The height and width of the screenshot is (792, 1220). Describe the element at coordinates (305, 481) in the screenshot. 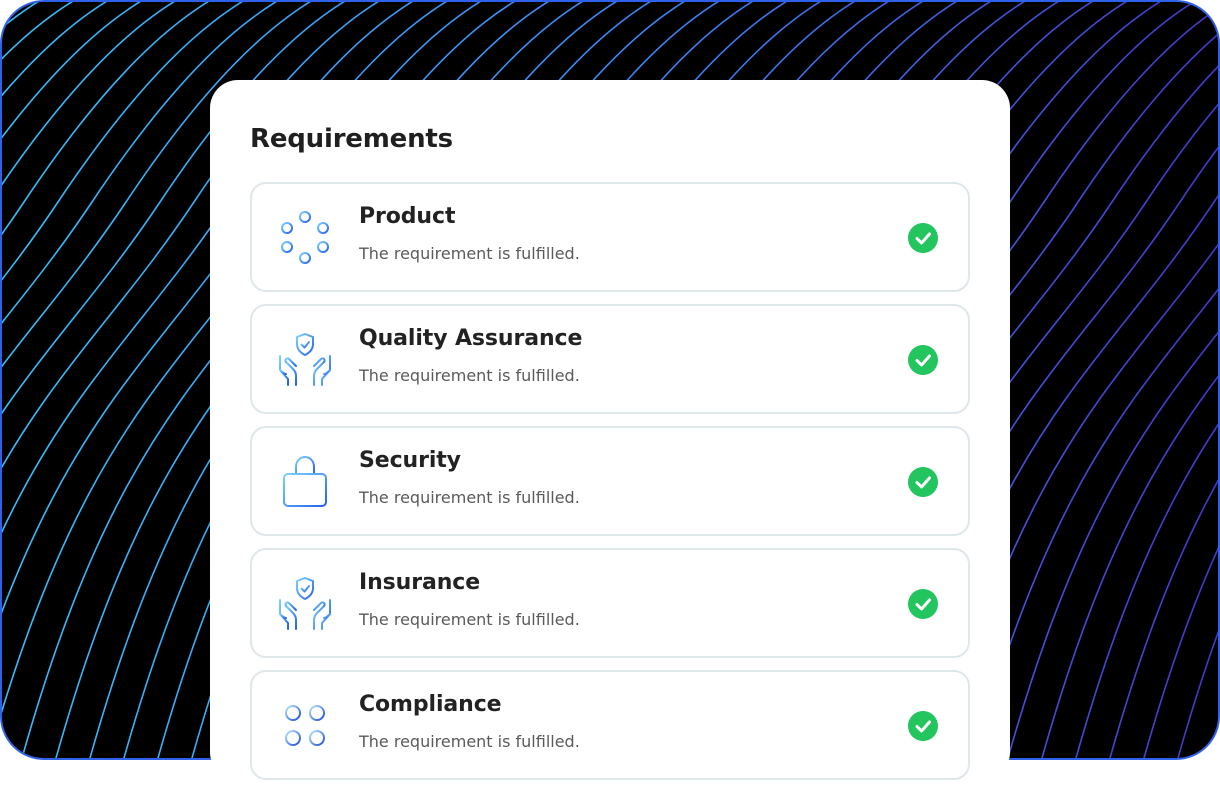

I see `padlock-icon` at that location.